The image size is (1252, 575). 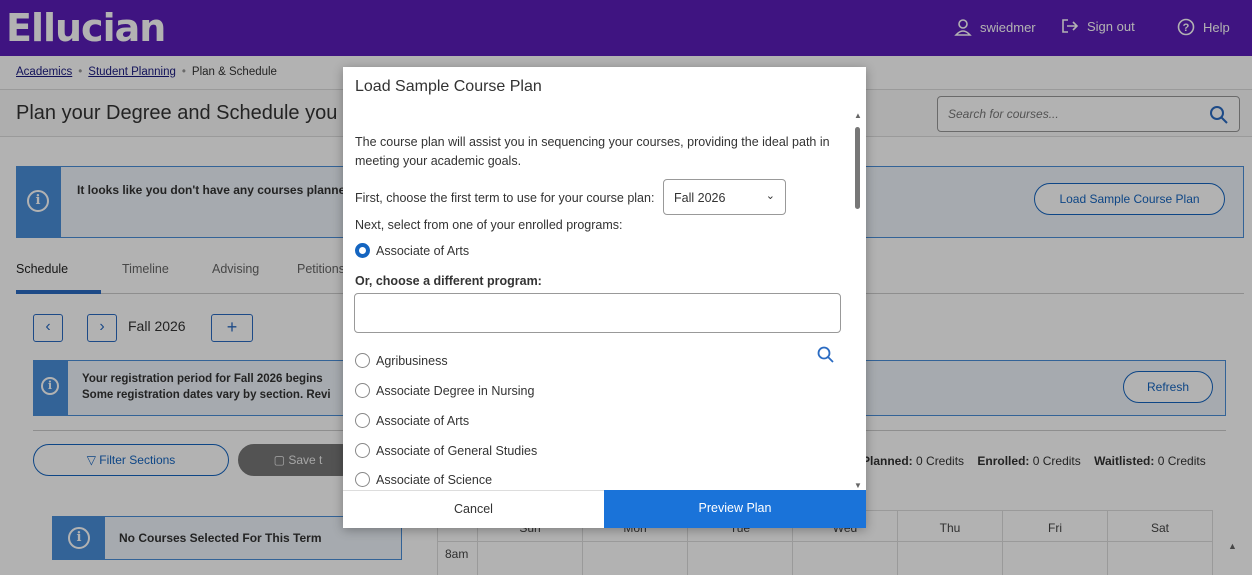 What do you see at coordinates (597, 313) in the screenshot?
I see `program-search-input` at bounding box center [597, 313].